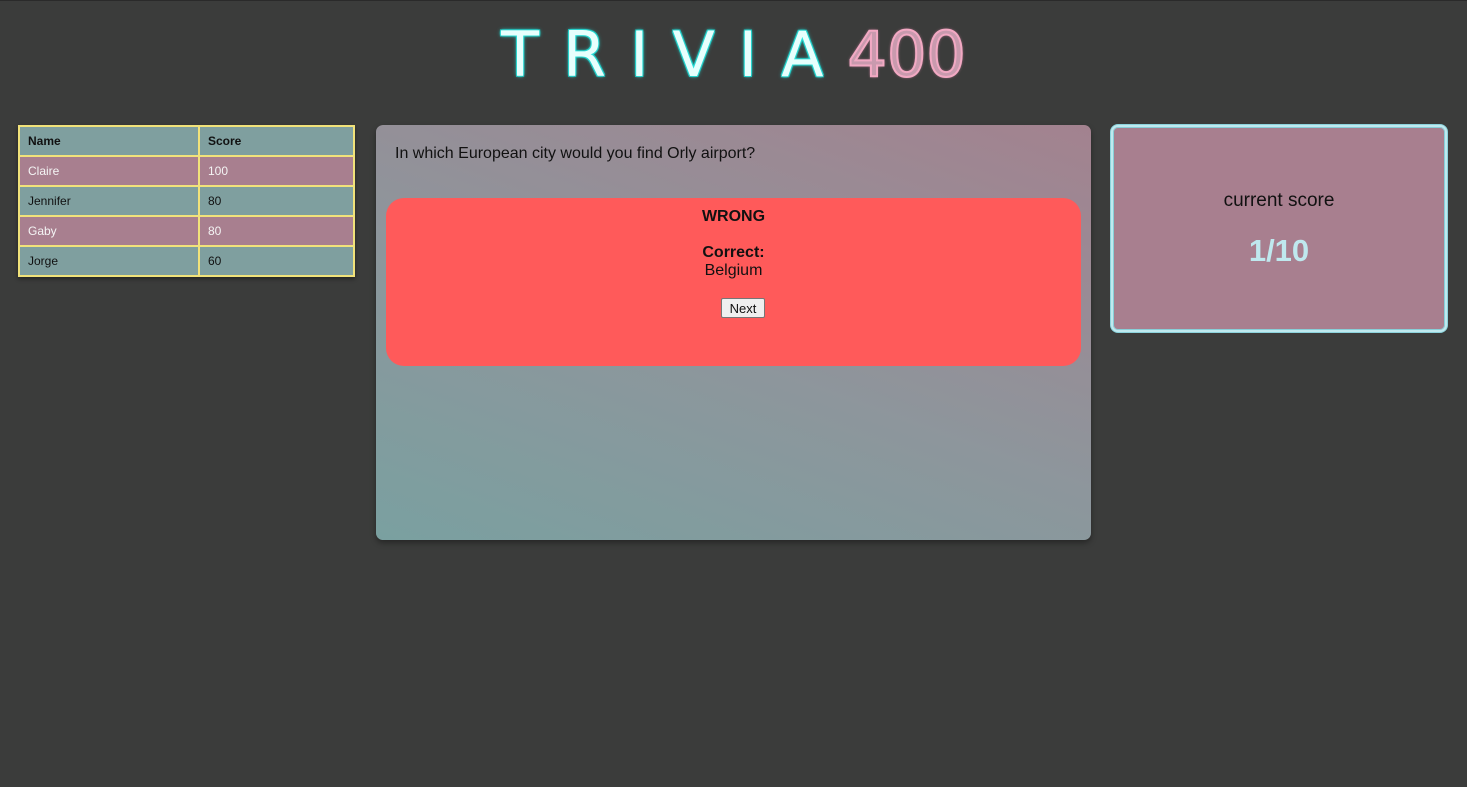 This screenshot has width=1467, height=787. What do you see at coordinates (733, 282) in the screenshot?
I see `result-box: WRONG Correct: Belgium Next` at bounding box center [733, 282].